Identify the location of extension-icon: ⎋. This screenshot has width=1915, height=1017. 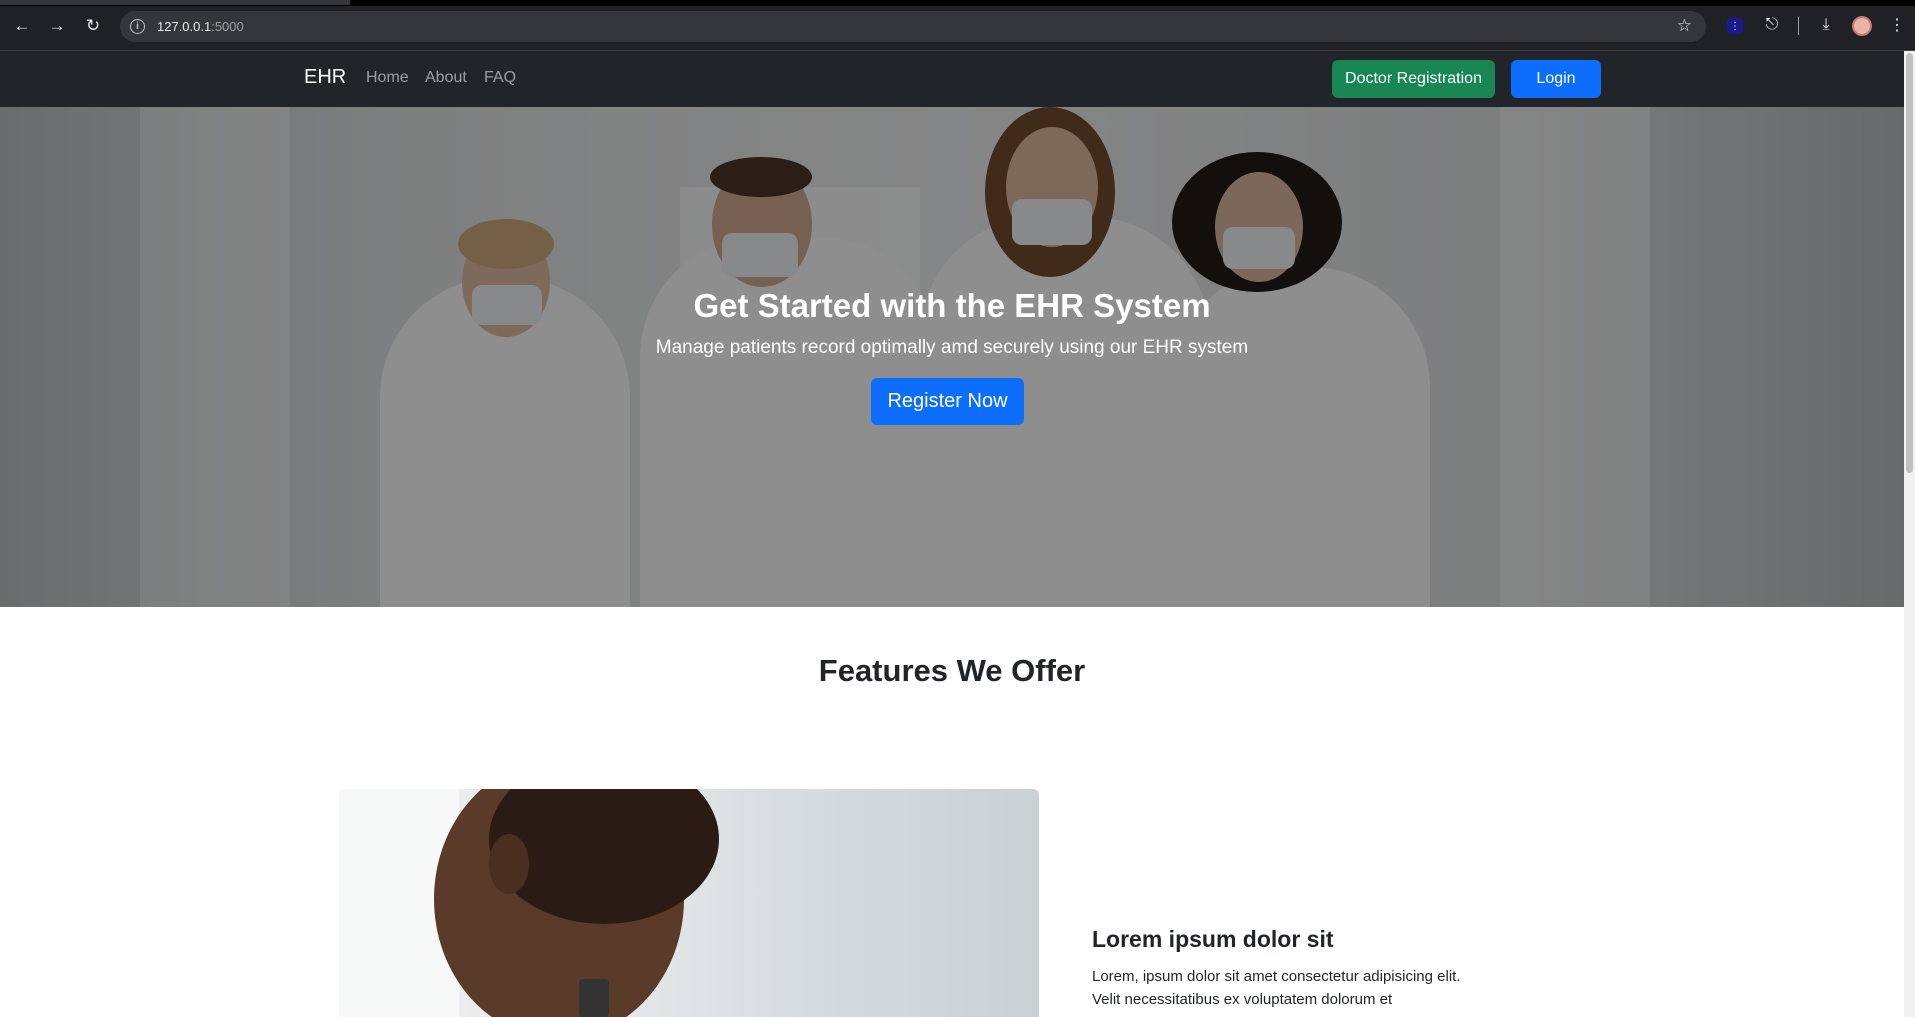
(1772, 25).